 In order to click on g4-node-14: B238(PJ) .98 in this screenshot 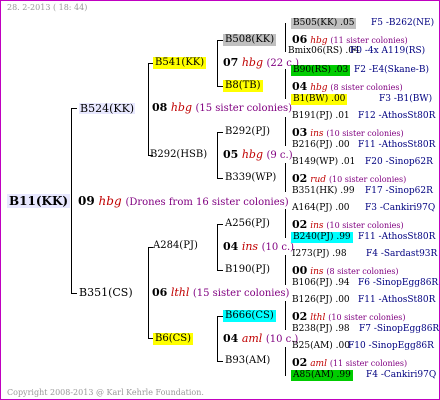, I will do `click(321, 329)`.